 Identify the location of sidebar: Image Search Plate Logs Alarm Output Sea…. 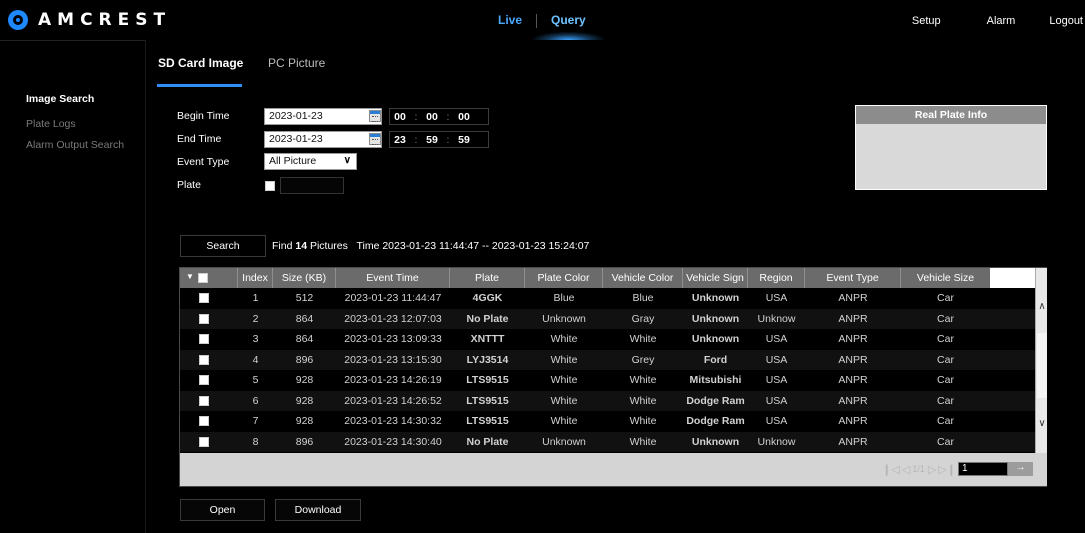
(72, 286).